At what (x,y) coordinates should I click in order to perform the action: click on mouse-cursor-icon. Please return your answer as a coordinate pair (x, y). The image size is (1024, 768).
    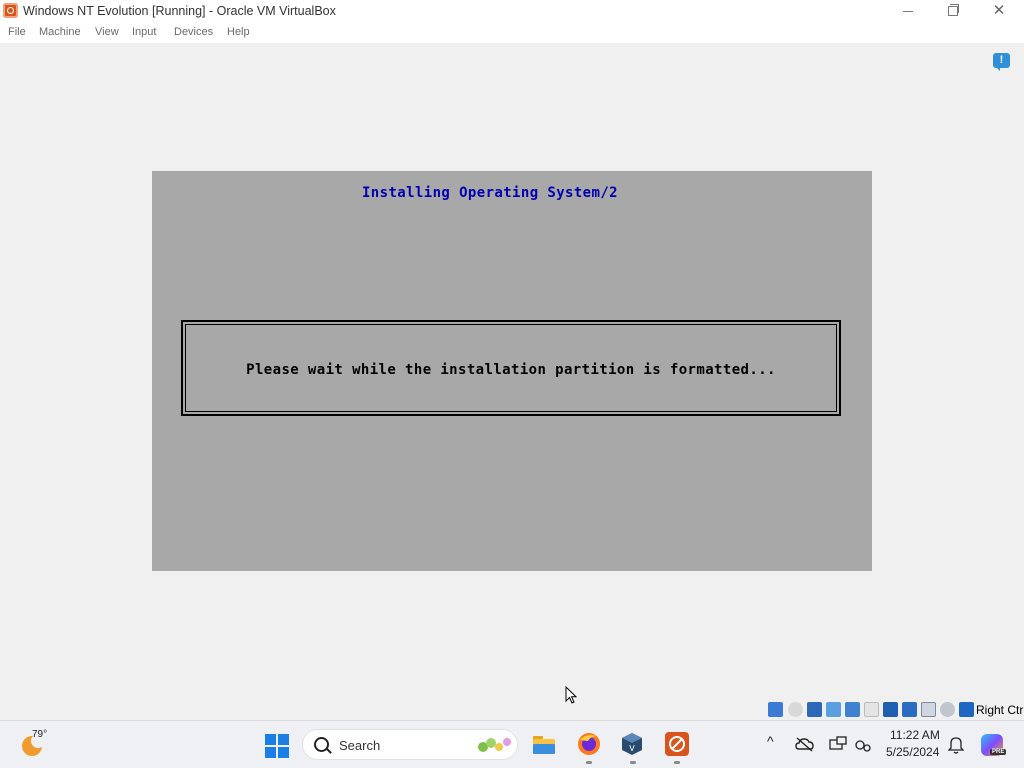
    Looking at the image, I should click on (571, 695).